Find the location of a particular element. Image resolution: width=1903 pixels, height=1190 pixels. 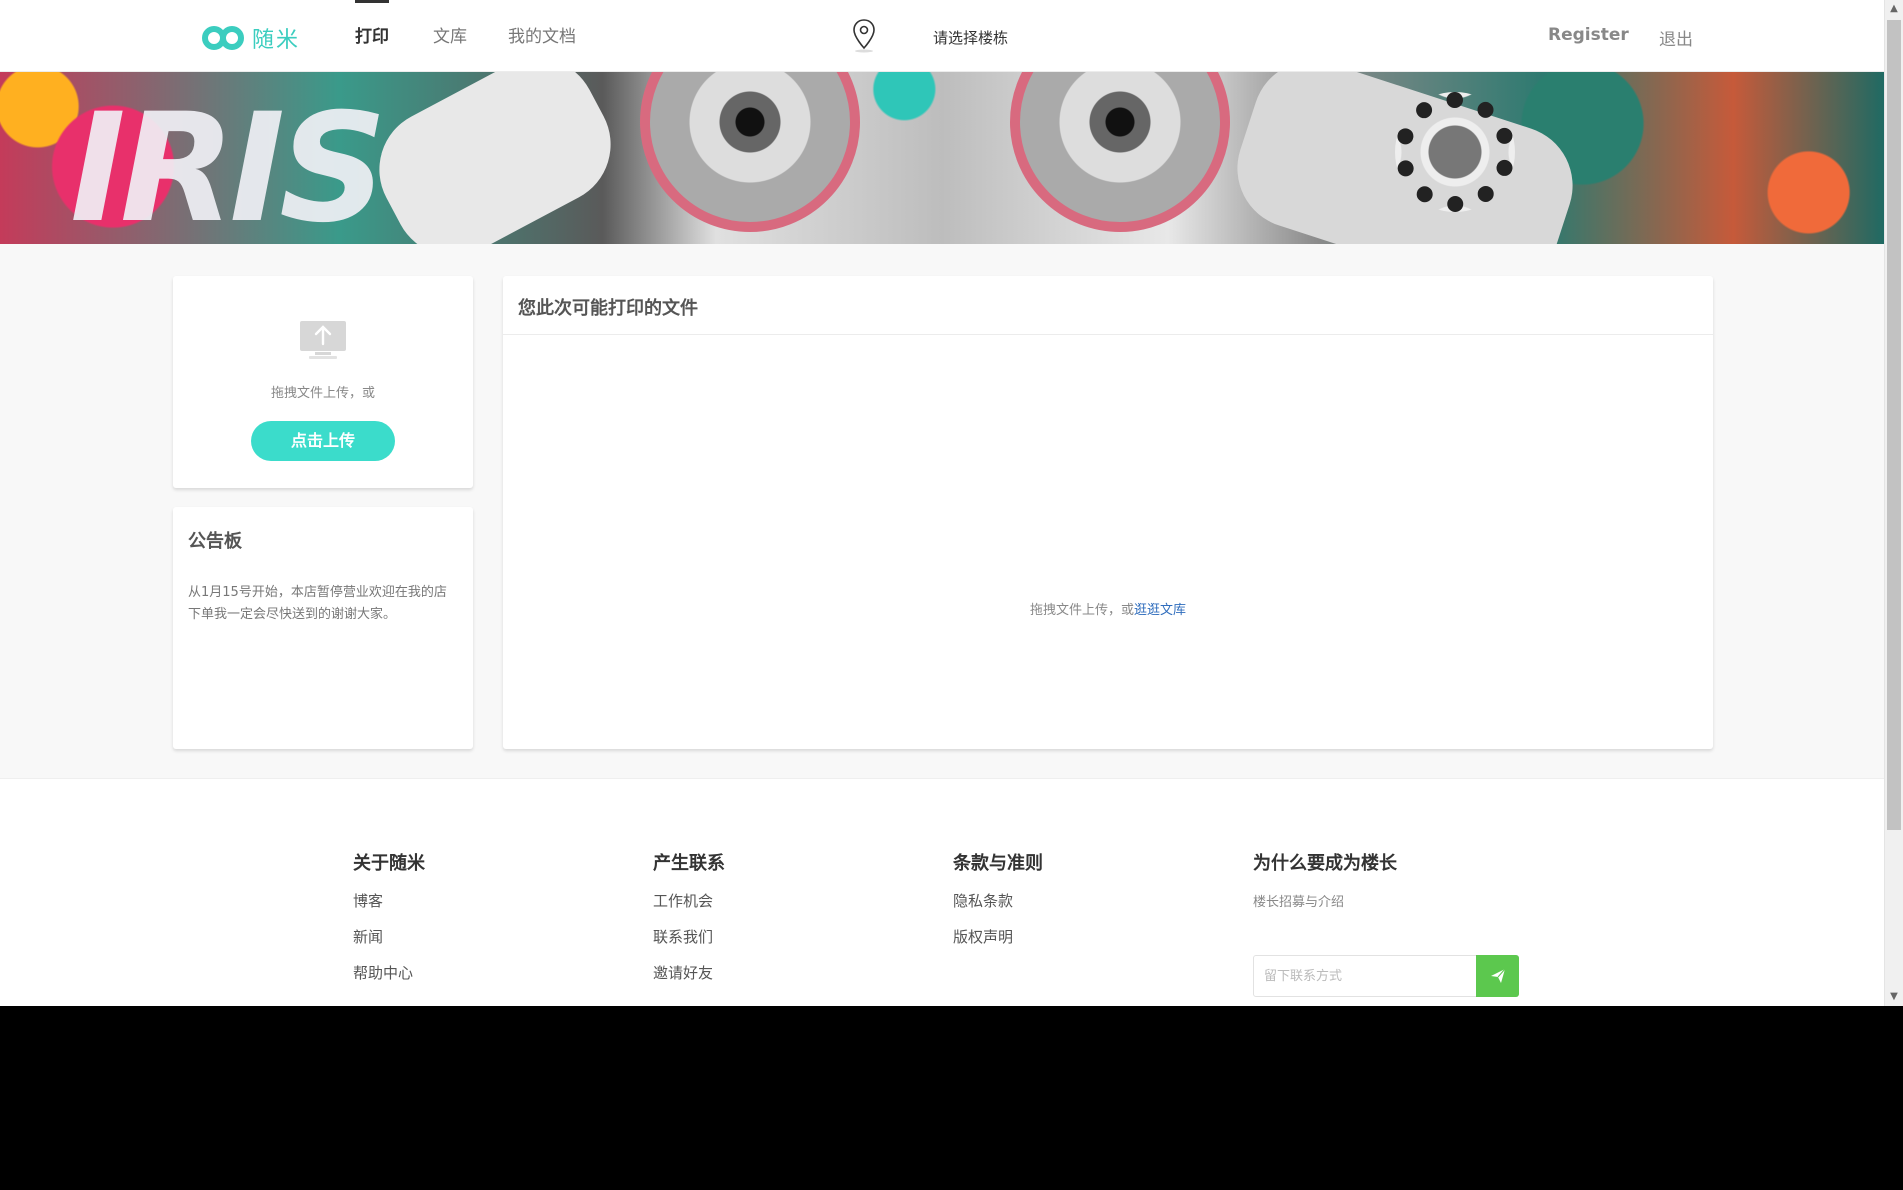

footer-link-news: 新闻 is located at coordinates (389, 945).